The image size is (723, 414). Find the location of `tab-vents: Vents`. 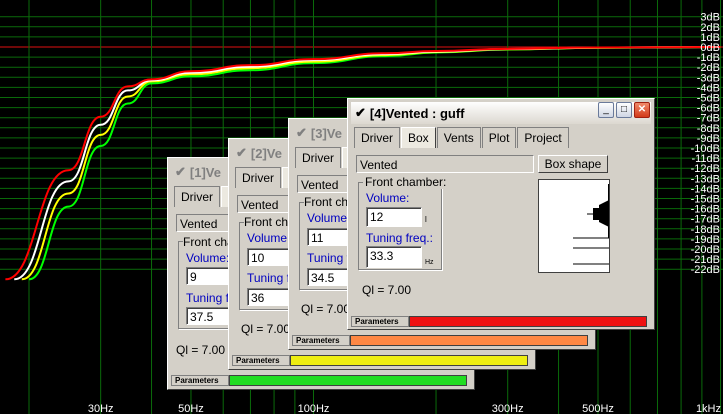

tab-vents: Vents is located at coordinates (458, 137).